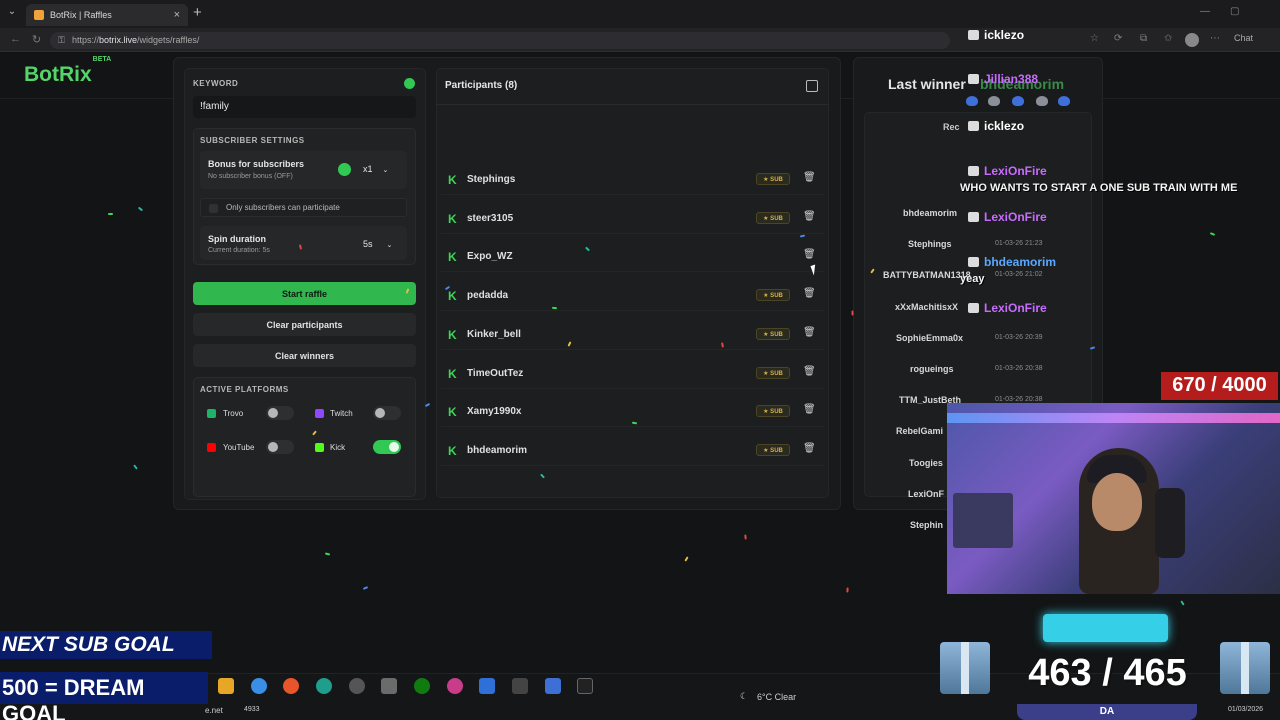 This screenshot has height=720, width=1280. Describe the element at coordinates (177, 15) in the screenshot. I see `close-tab-icon: ×` at that location.